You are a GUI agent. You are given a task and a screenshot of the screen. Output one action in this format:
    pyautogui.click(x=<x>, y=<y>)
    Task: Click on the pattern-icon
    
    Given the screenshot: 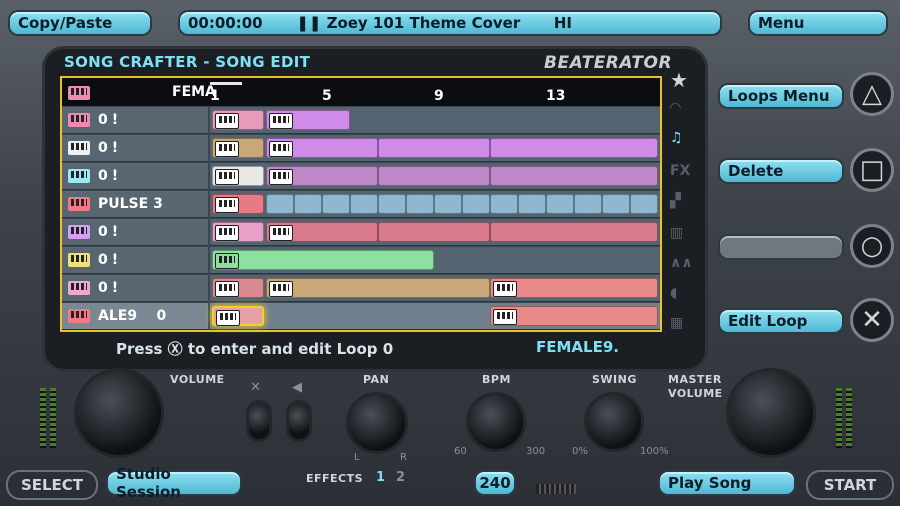 What is the action you would take?
    pyautogui.click(x=227, y=261)
    